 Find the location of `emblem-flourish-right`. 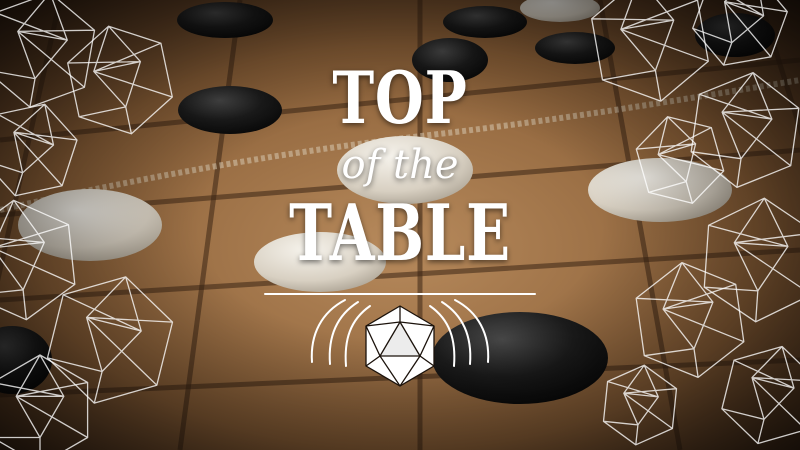

emblem-flourish-right is located at coordinates (459, 333).